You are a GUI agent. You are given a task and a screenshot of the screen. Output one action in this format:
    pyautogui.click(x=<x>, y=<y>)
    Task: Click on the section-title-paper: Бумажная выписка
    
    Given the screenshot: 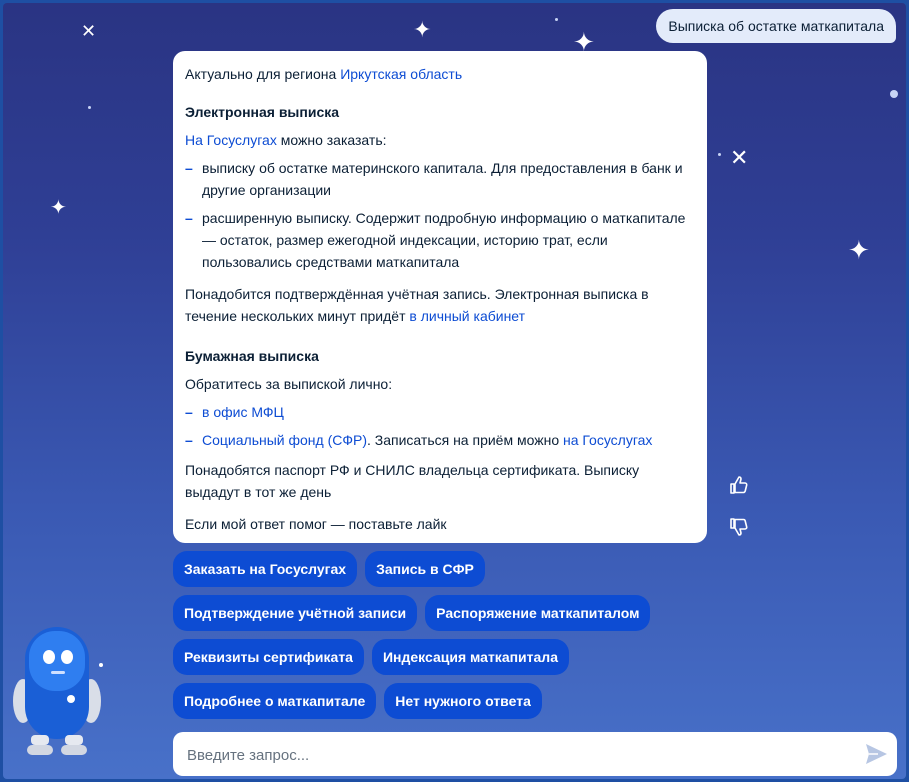 What is the action you would take?
    pyautogui.click(x=252, y=356)
    